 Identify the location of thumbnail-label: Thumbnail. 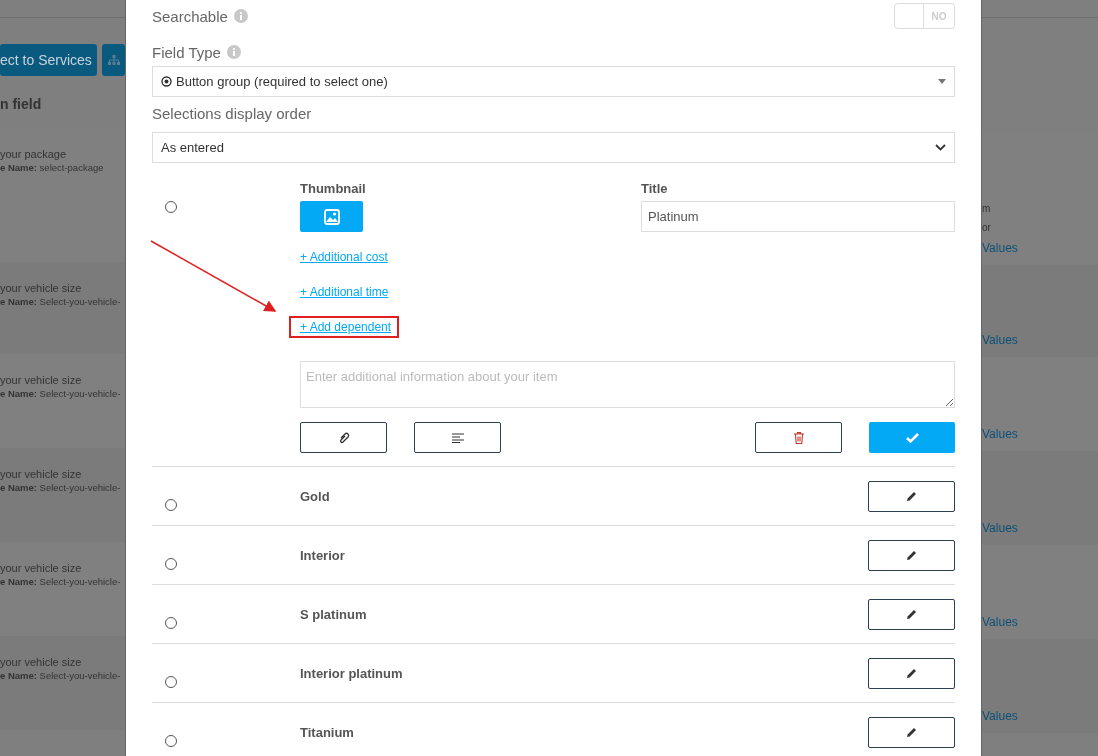
(333, 189).